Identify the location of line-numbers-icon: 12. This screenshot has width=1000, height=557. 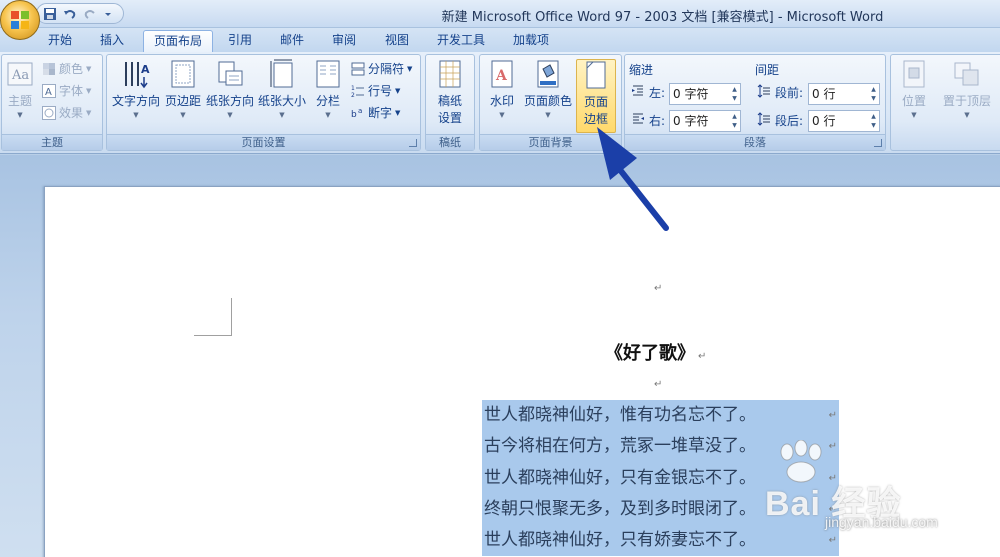
(358, 91).